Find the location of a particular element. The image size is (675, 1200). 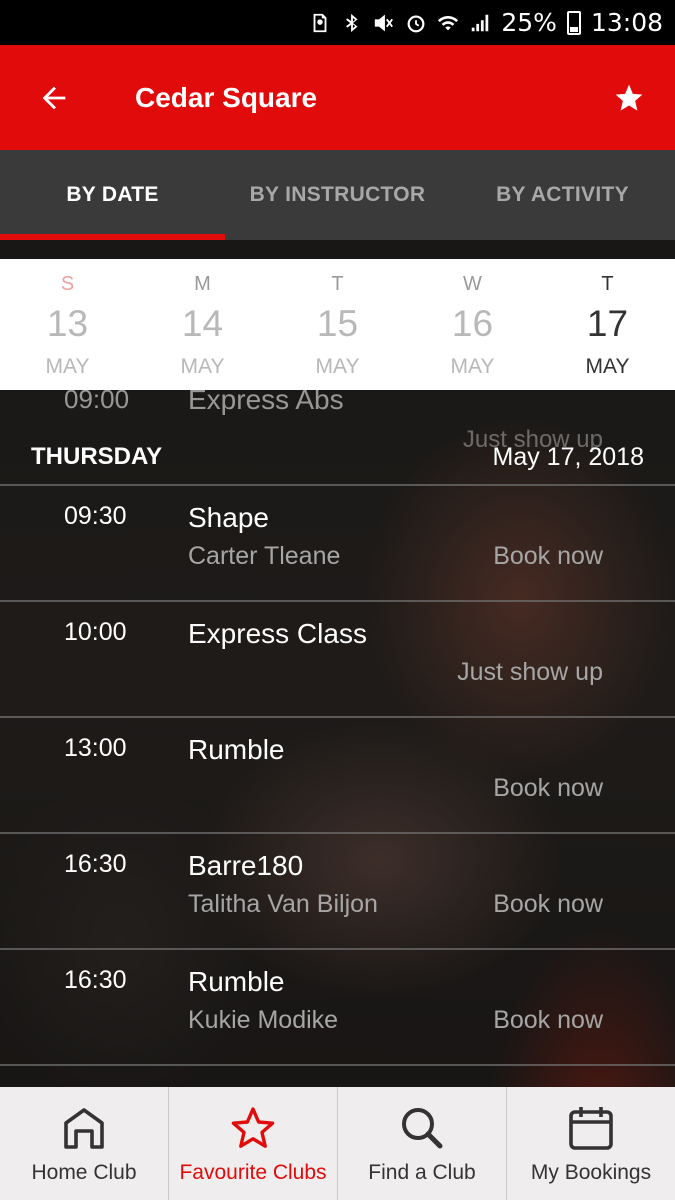

day-date: May 17, 2018 is located at coordinates (568, 456).